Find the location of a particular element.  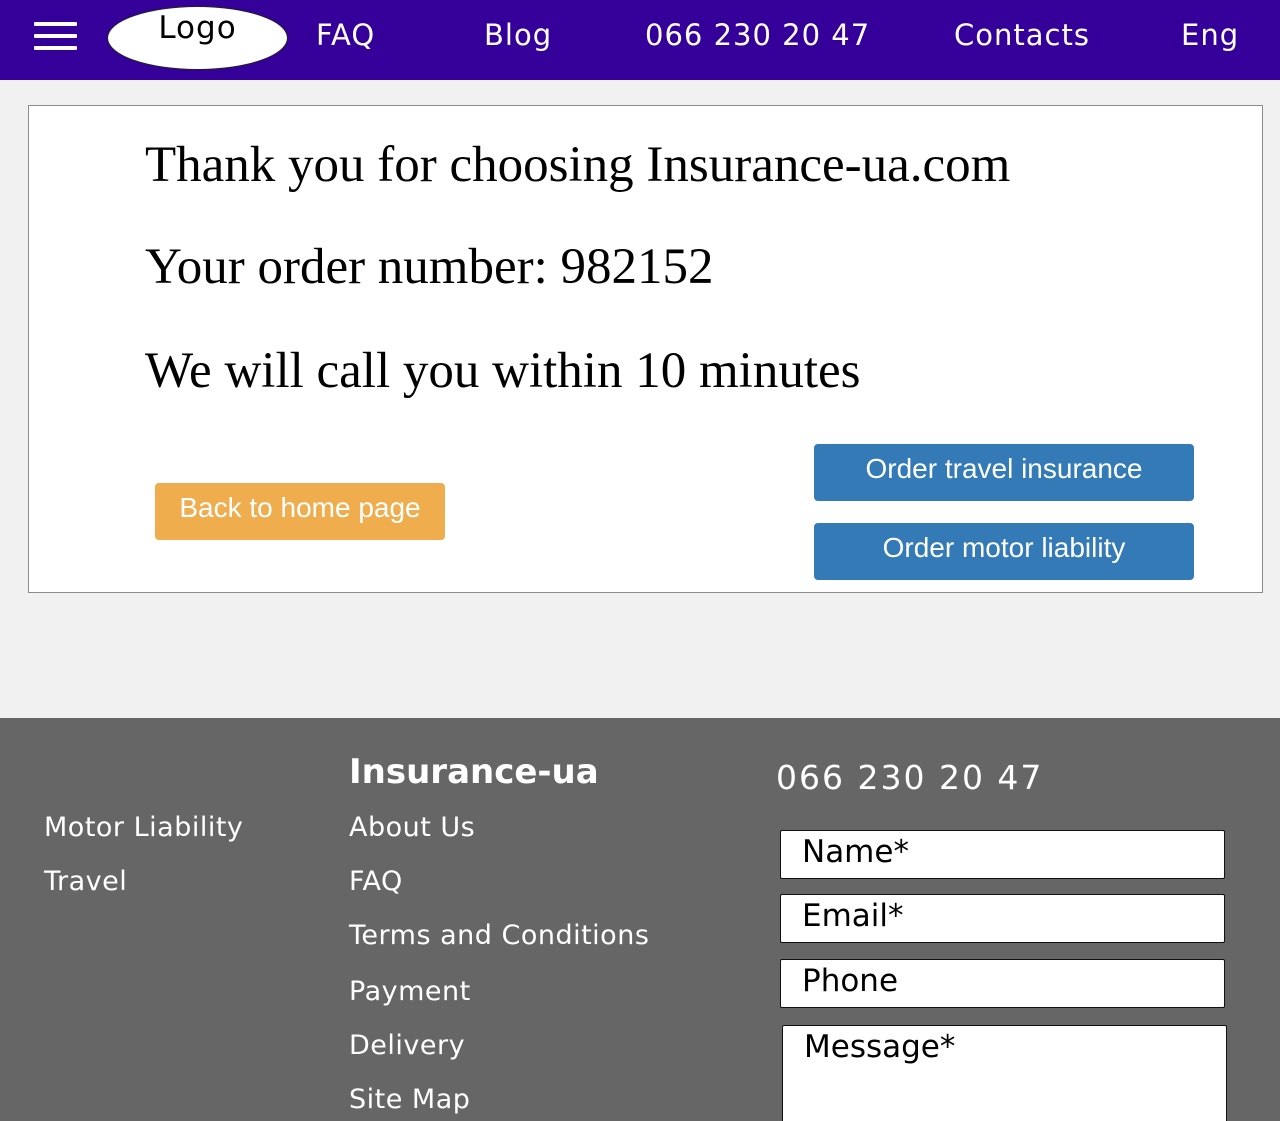

thank-you-message: Thank you for choosing Insurance-ua.com is located at coordinates (578, 165).